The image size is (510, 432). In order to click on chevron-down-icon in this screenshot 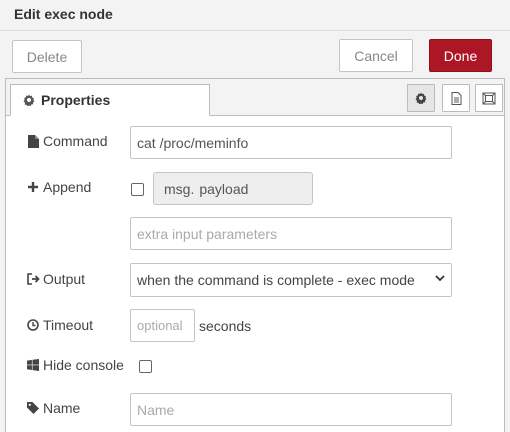, I will do `click(440, 278)`.